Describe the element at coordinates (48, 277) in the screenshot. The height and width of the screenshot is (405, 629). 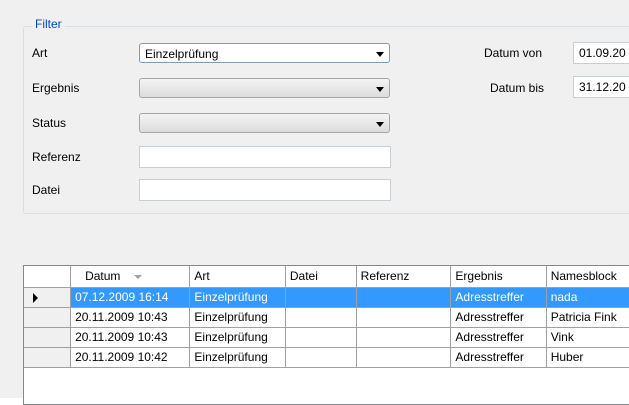
I see `row-header-corner` at that location.